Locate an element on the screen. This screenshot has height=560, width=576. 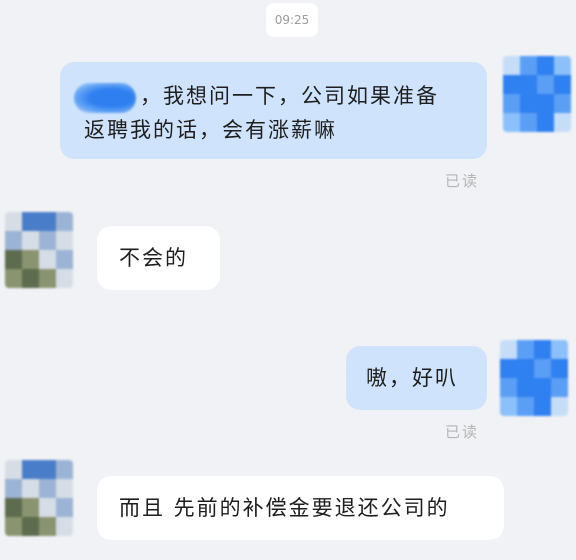
message-text: 而且 先前的补偿金要退还公司的 is located at coordinates (284, 508).